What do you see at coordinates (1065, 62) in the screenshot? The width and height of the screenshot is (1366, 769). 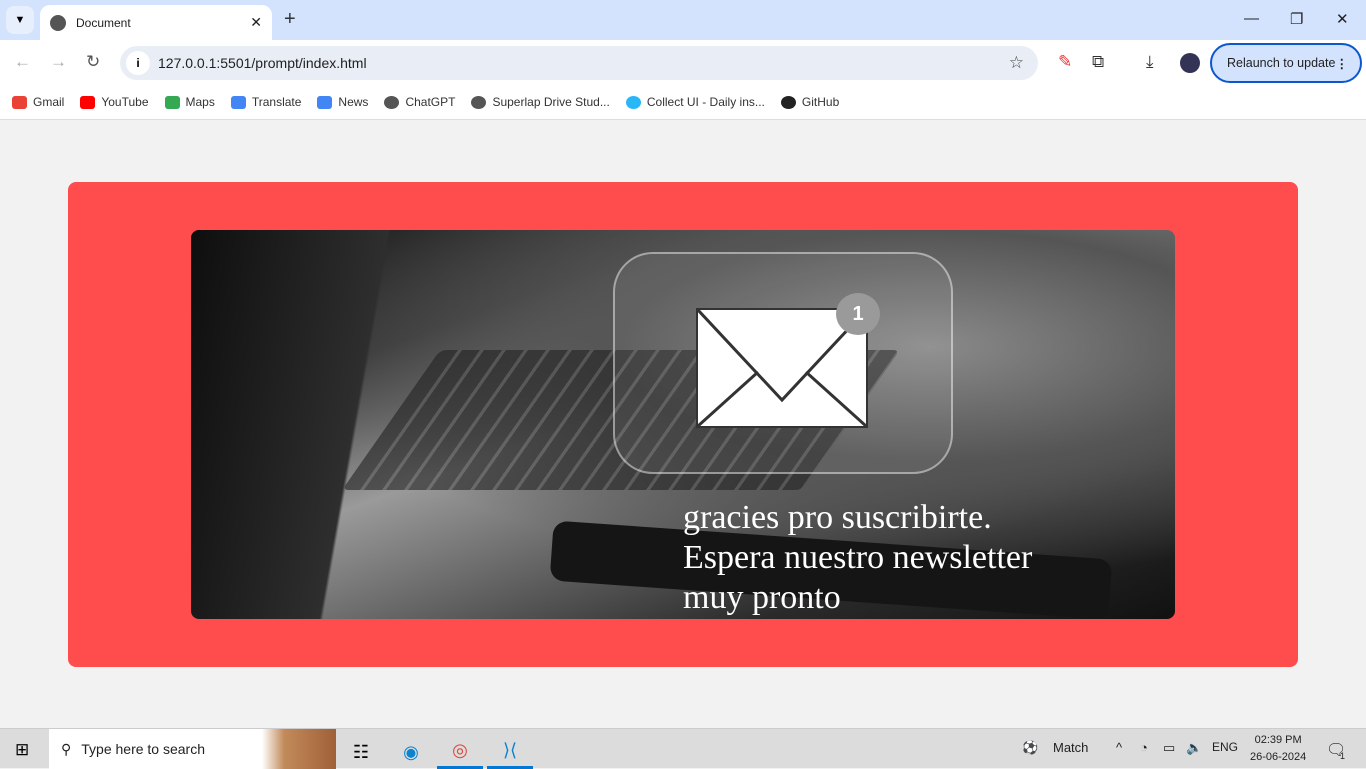 I see `extension-icon: ✎` at bounding box center [1065, 62].